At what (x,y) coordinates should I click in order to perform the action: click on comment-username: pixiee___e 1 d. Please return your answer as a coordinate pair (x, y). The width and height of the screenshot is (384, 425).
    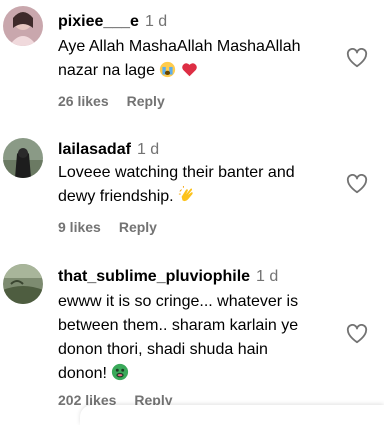
    Looking at the image, I should click on (112, 22).